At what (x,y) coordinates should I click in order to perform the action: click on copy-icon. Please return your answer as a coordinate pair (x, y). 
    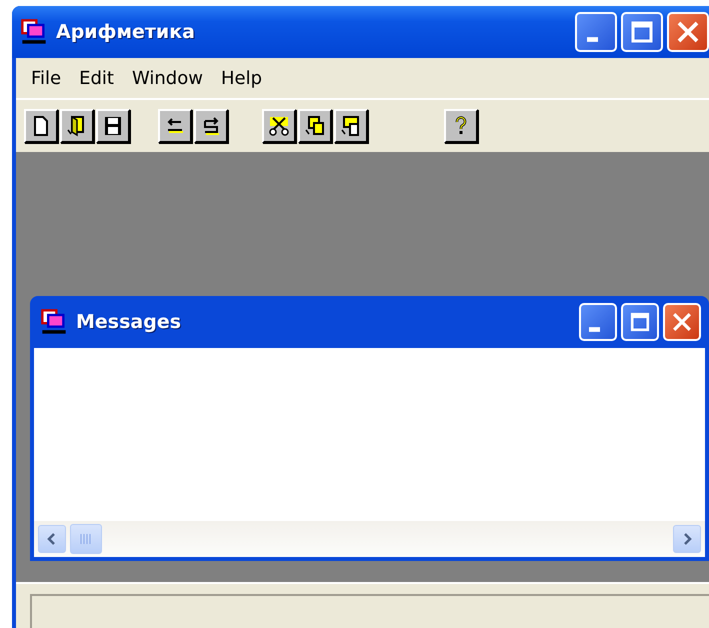
    Looking at the image, I should click on (315, 126).